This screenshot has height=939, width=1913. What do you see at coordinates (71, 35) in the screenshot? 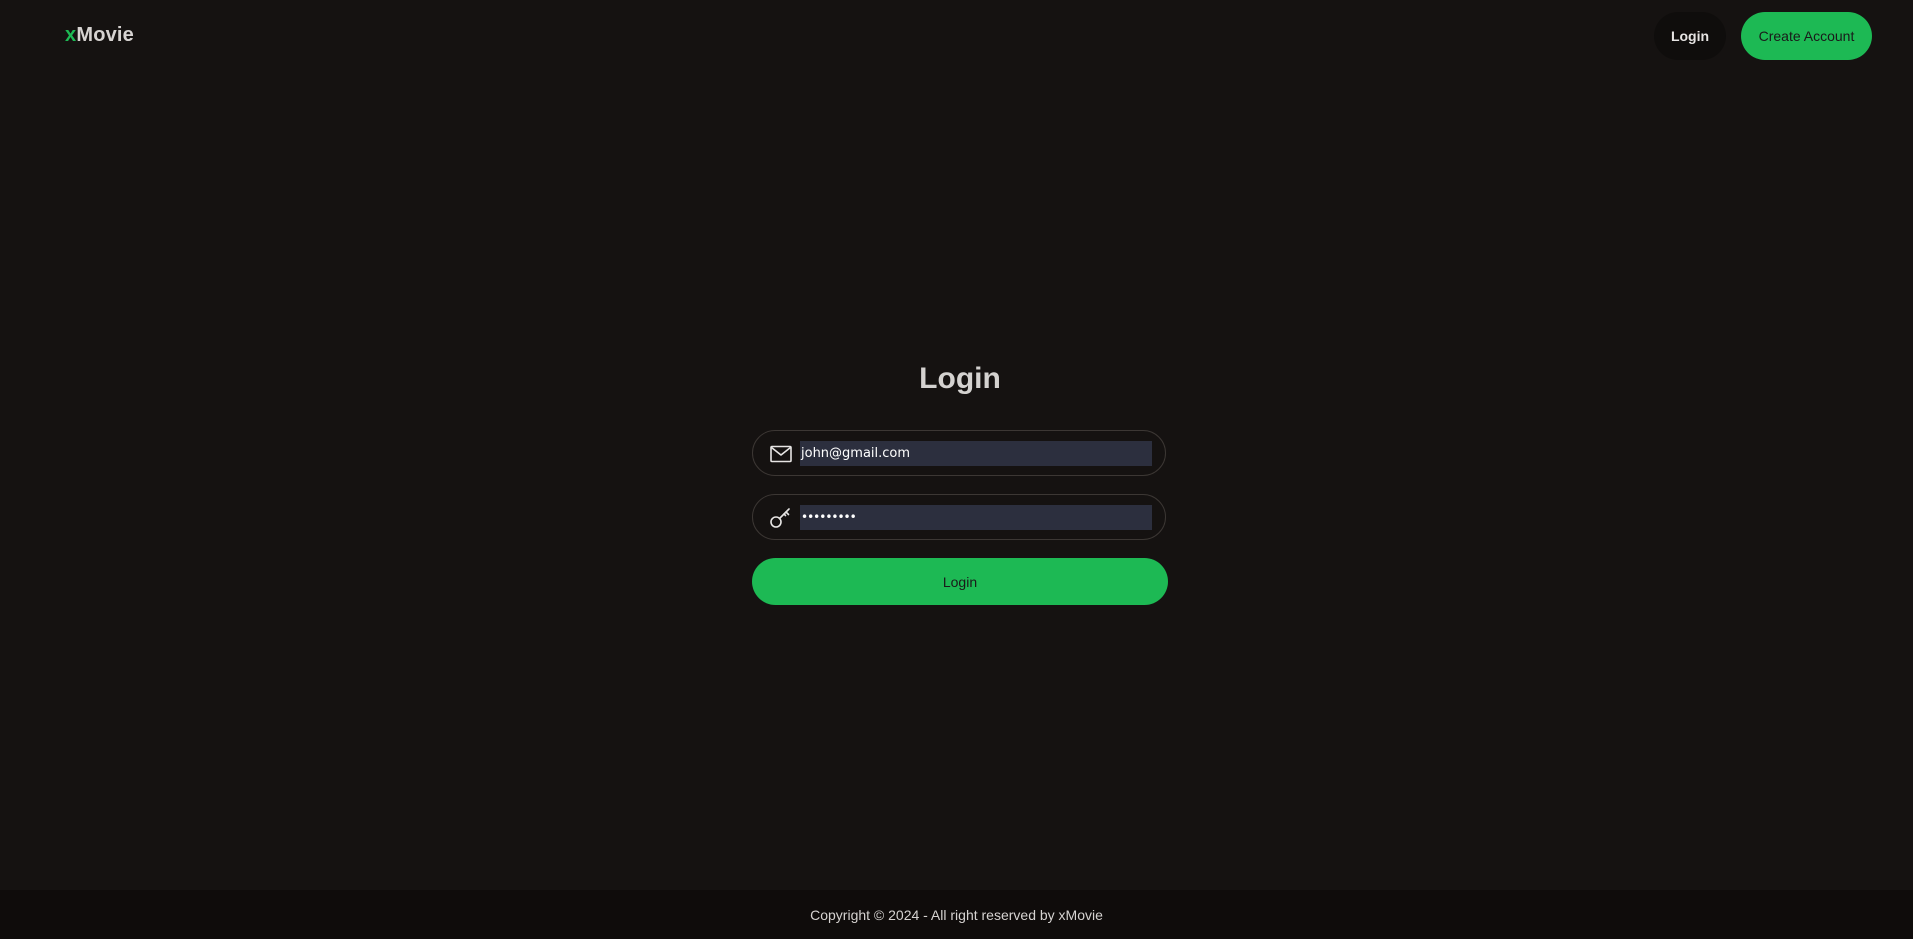
I see `logo-accent: x` at bounding box center [71, 35].